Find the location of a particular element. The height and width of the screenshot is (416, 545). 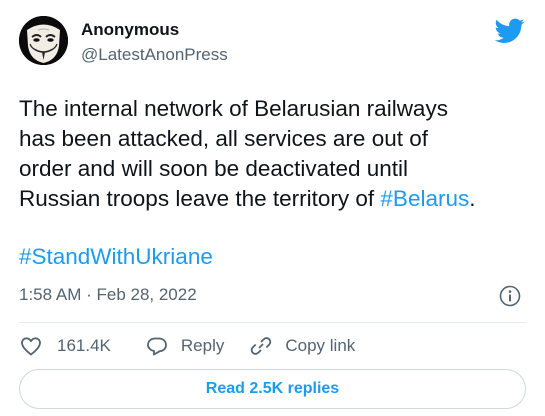

tweet-text-period: . is located at coordinates (472, 198).